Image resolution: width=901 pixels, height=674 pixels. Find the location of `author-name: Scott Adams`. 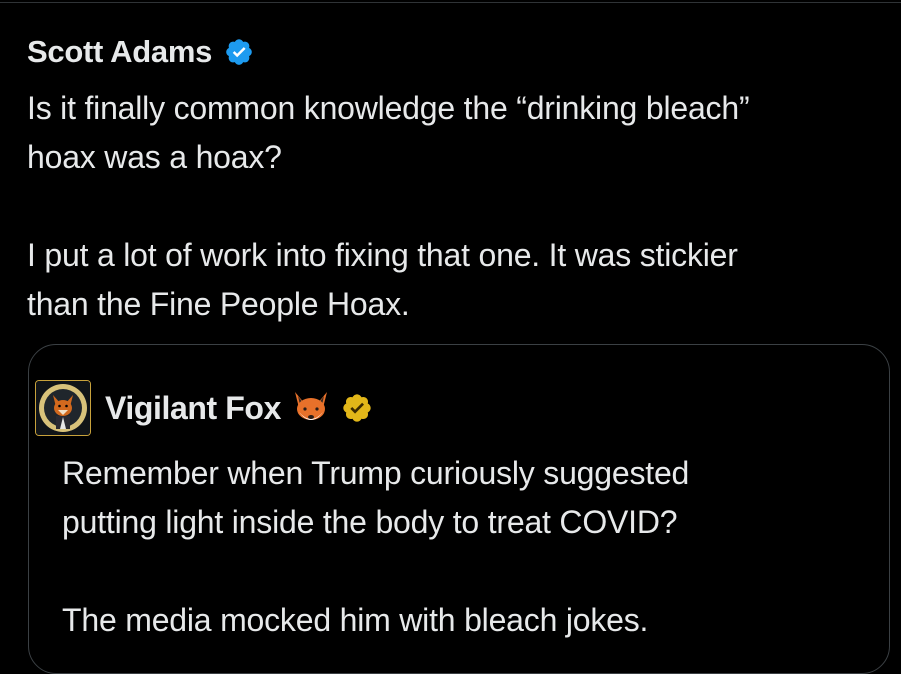

author-name: Scott Adams is located at coordinates (119, 52).